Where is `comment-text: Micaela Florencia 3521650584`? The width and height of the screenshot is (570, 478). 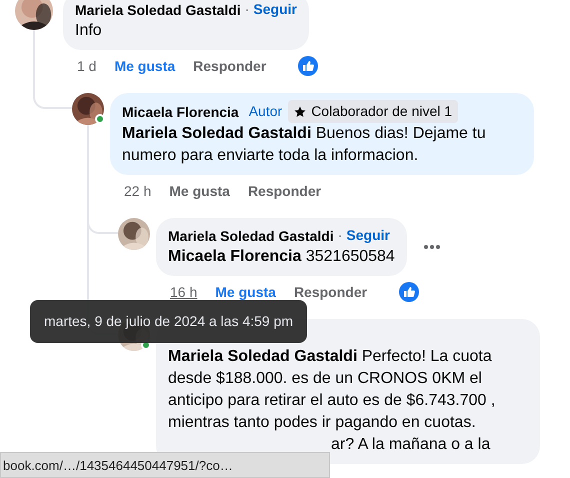 comment-text: Micaela Florencia 3521650584 is located at coordinates (281, 257).